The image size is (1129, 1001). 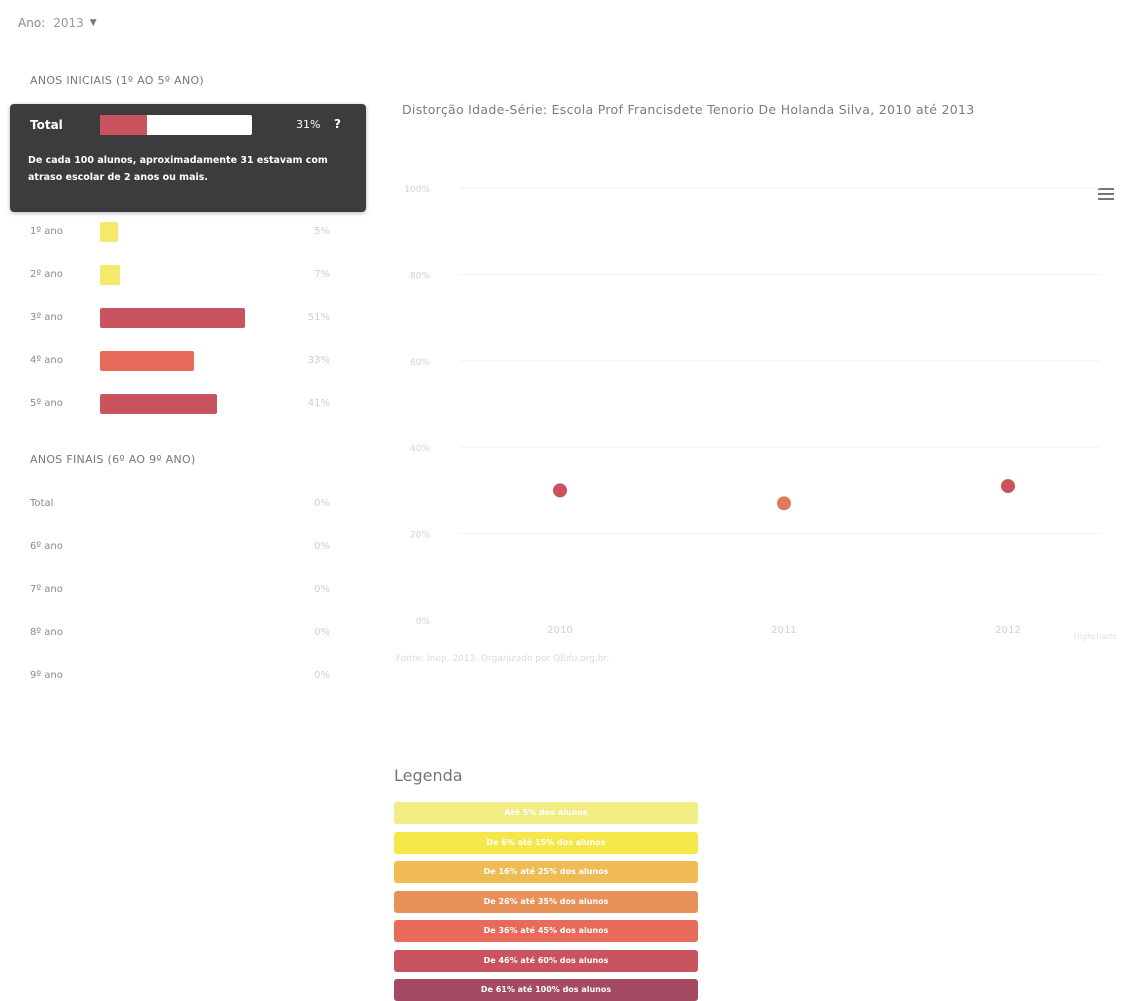 What do you see at coordinates (46, 317) in the screenshot?
I see `anos-iniciais-row-label: 3º ano` at bounding box center [46, 317].